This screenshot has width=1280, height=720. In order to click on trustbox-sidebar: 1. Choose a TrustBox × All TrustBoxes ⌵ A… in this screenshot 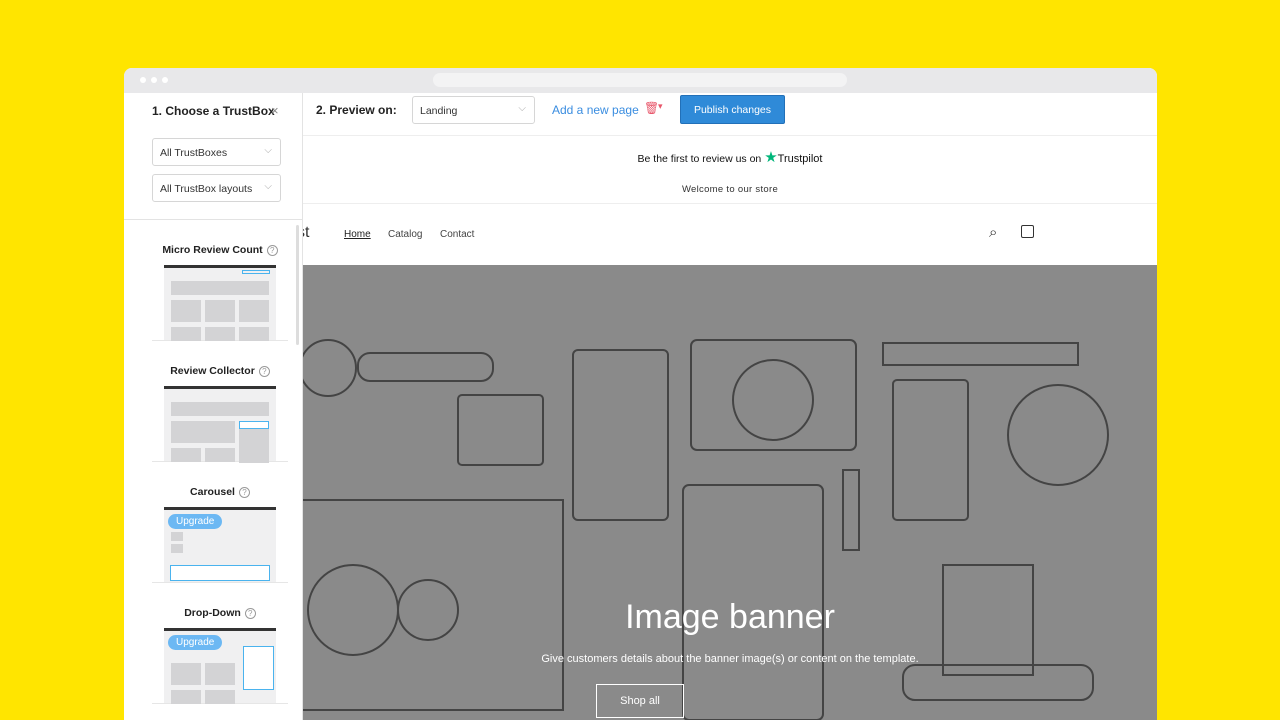, I will do `click(213, 406)`.